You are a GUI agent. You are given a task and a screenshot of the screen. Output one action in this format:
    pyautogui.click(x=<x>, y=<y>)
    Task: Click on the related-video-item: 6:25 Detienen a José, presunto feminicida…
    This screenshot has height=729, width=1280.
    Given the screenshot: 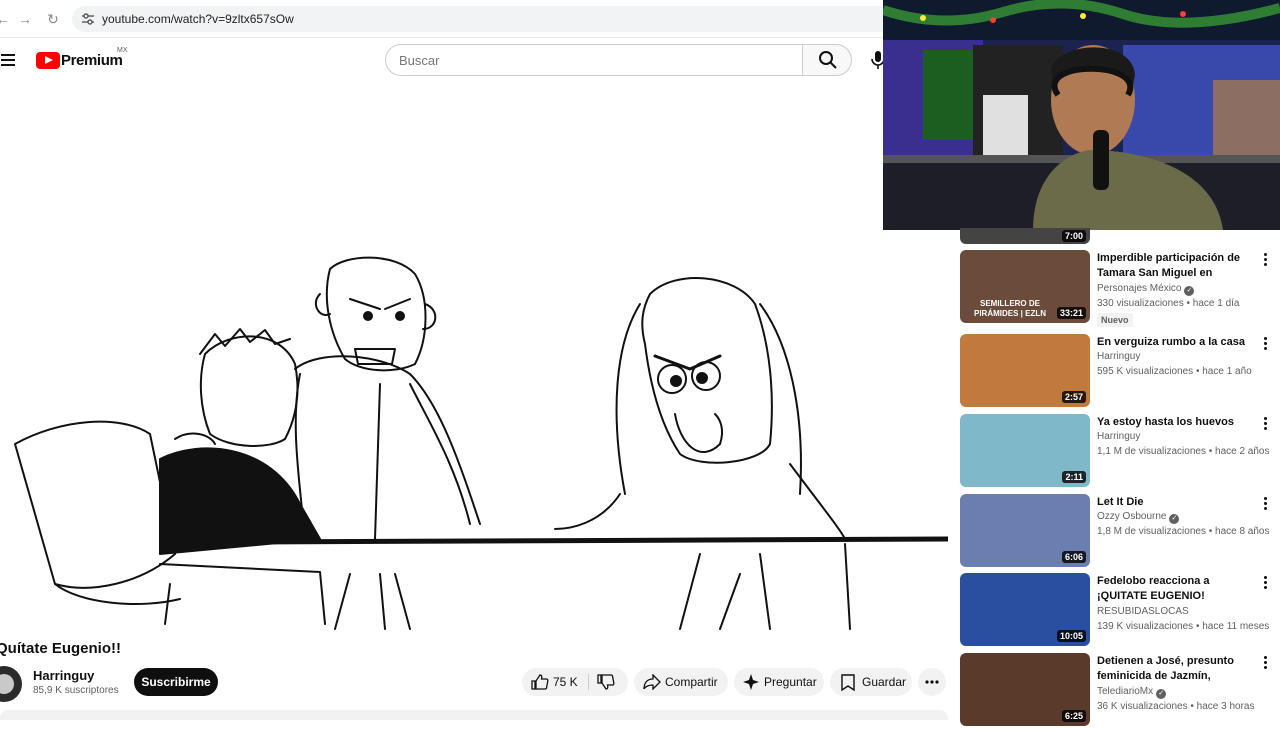 What is the action you would take?
    pyautogui.click(x=1120, y=691)
    